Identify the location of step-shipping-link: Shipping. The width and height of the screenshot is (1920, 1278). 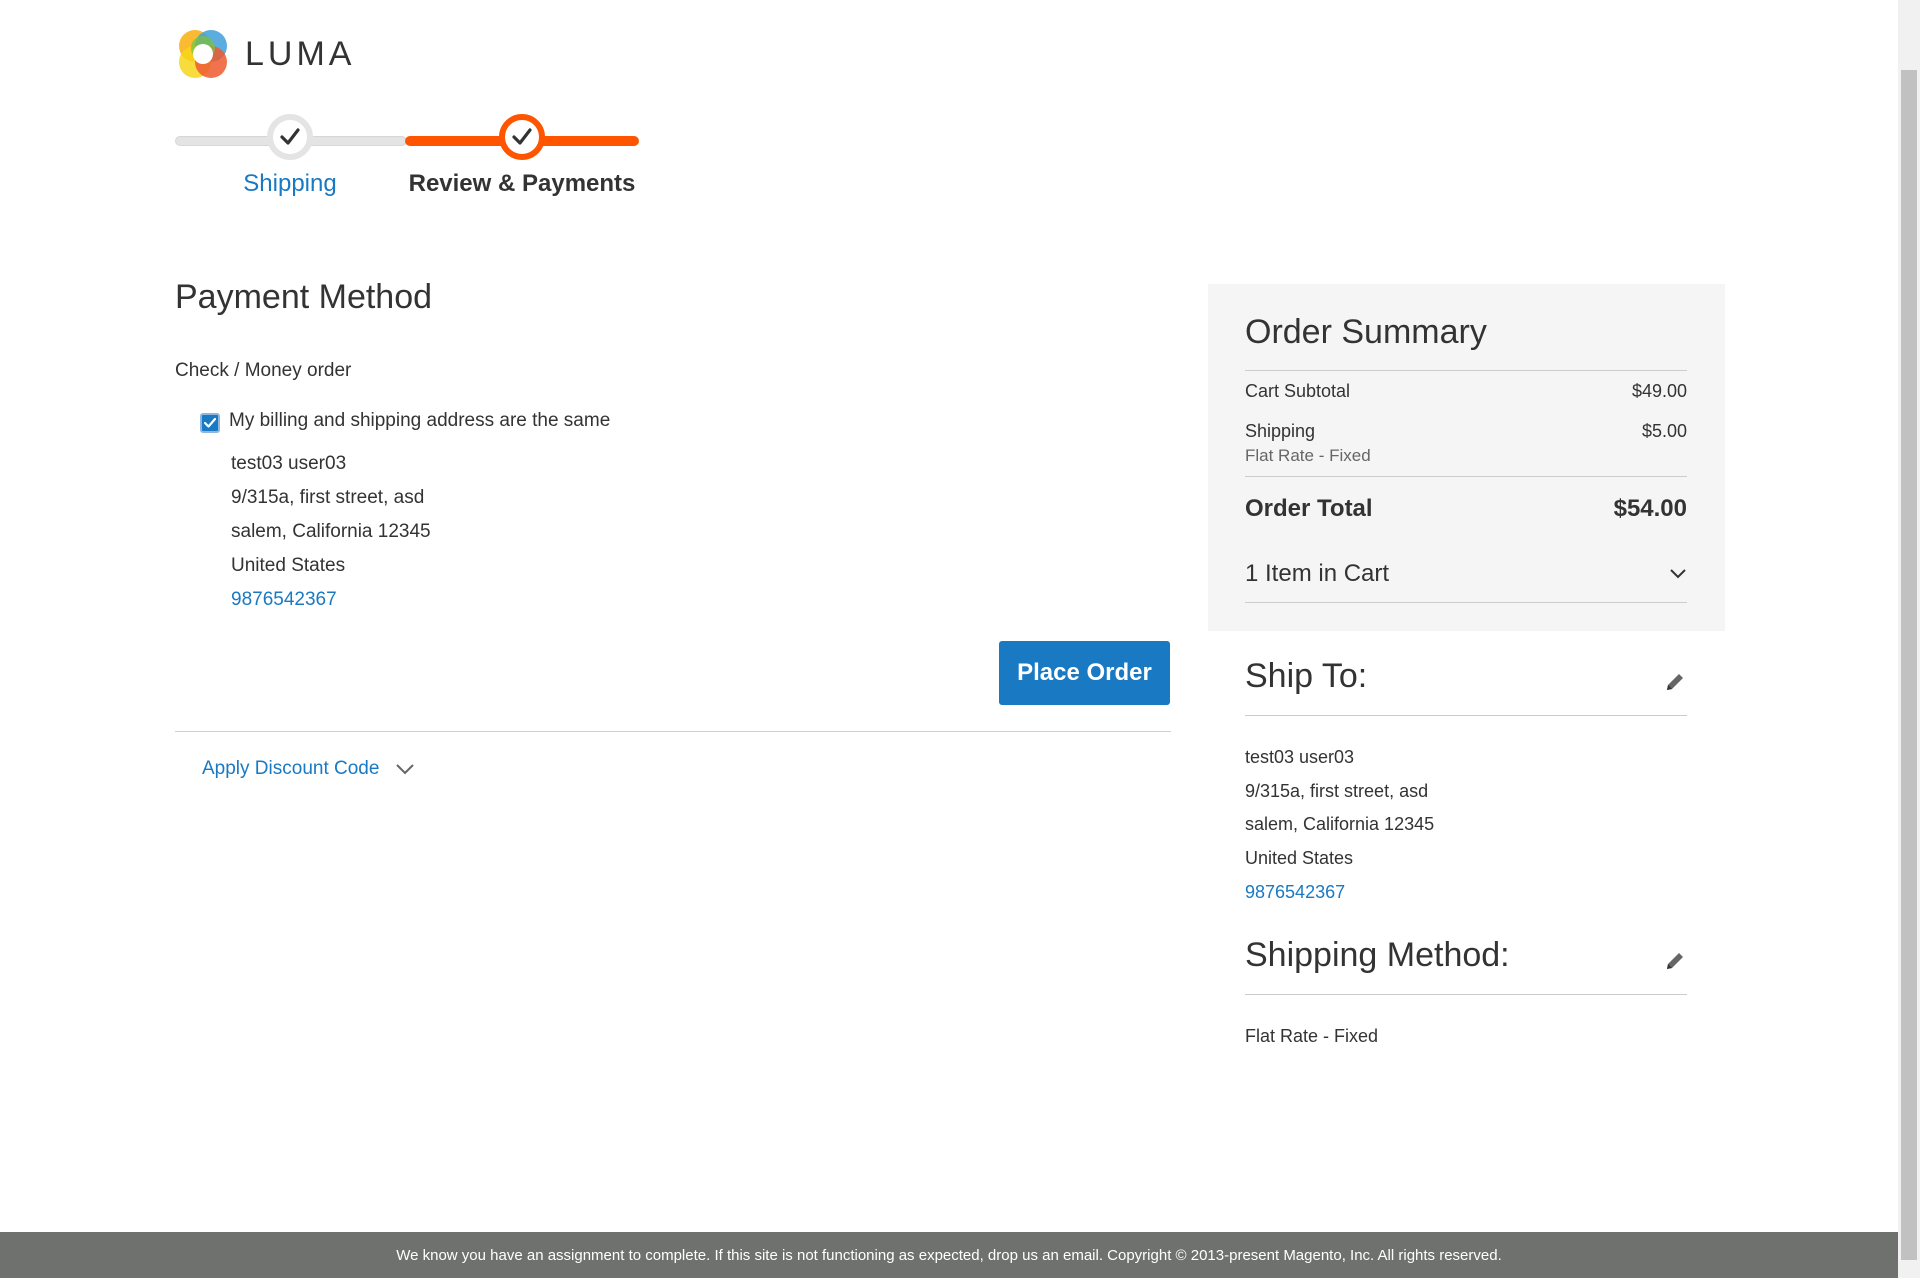
(290, 184).